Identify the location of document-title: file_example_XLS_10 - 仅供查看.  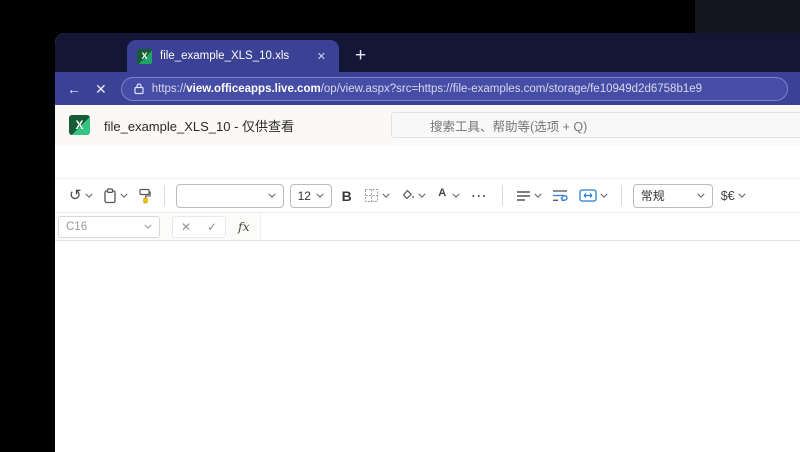
(199, 126).